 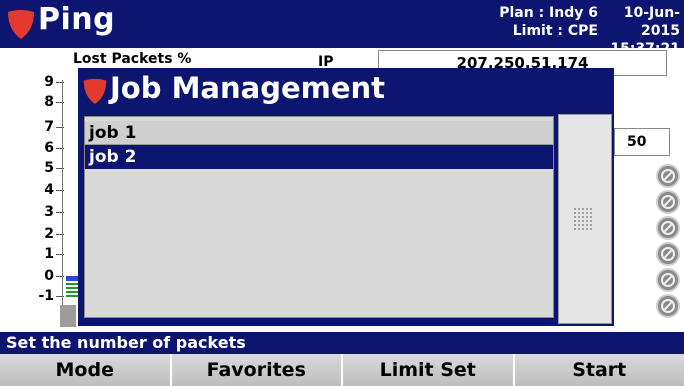 What do you see at coordinates (46, 82) in the screenshot?
I see `y-tick: 9` at bounding box center [46, 82].